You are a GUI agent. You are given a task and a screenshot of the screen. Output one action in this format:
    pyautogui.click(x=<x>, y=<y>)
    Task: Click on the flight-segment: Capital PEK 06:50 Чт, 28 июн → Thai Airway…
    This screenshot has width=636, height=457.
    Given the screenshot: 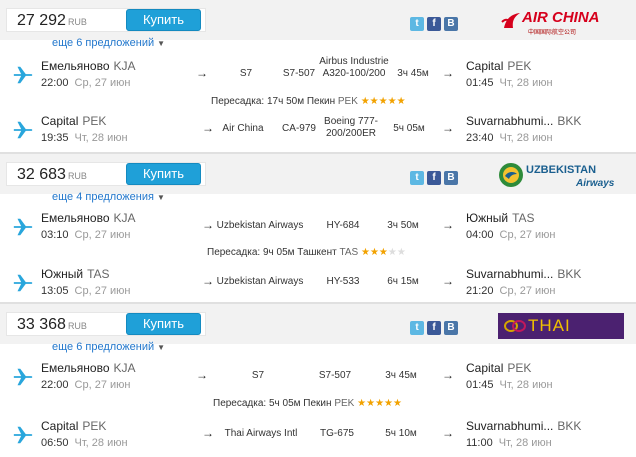 What is the action you would take?
    pyautogui.click(x=318, y=436)
    